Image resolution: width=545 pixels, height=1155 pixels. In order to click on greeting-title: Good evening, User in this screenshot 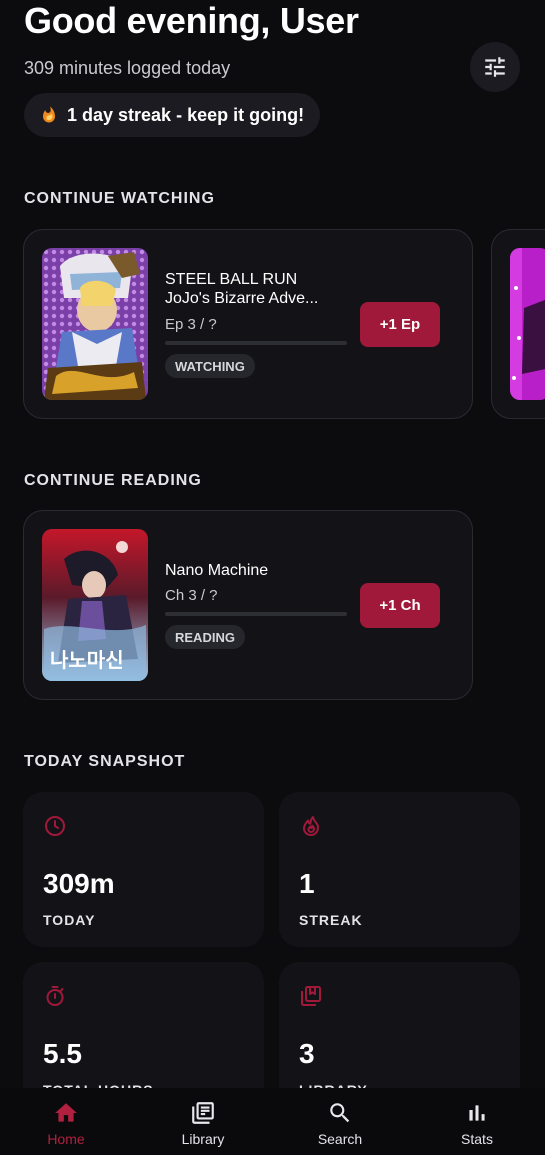, I will do `click(191, 20)`.